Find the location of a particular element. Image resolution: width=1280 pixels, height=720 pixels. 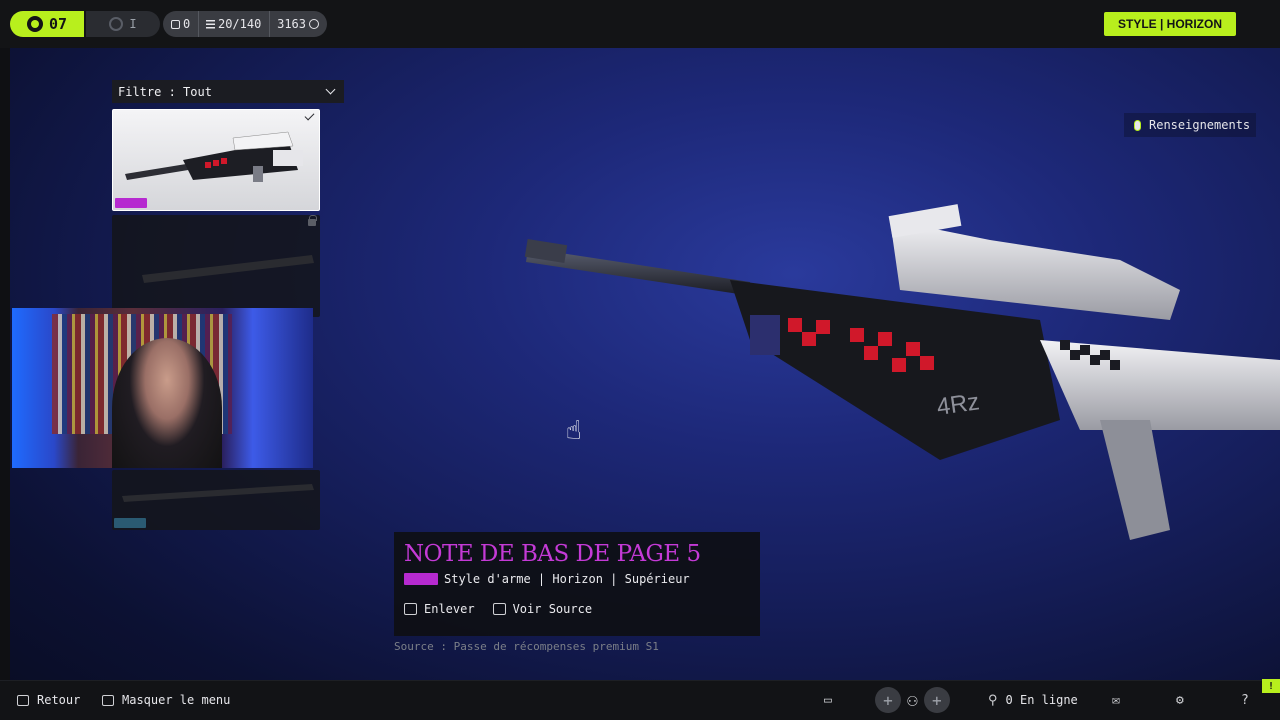

hide-menu-button: Masquer le menu is located at coordinates (166, 700).